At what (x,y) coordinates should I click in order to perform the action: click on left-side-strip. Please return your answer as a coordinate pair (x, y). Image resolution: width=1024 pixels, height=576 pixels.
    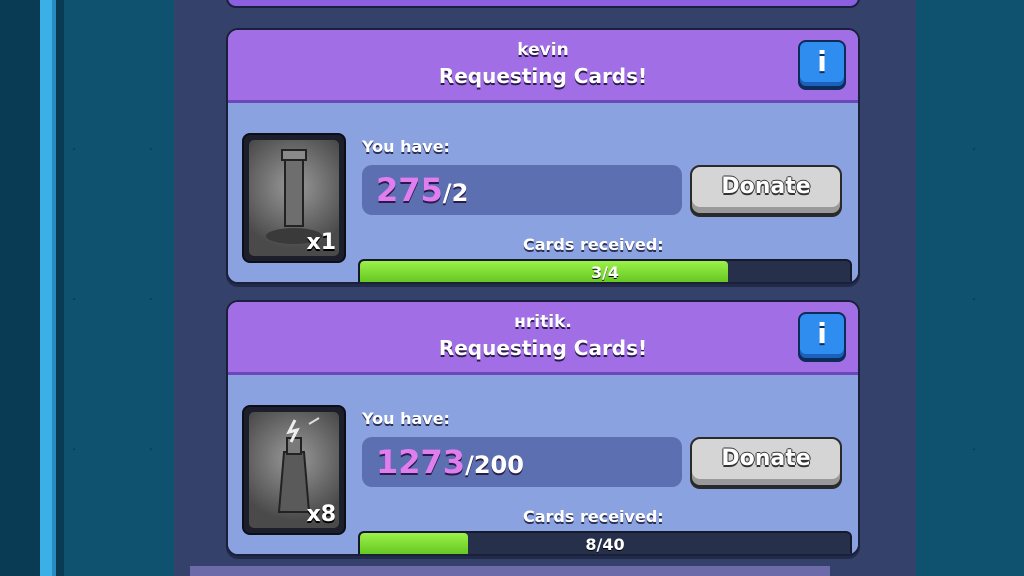
    Looking at the image, I should click on (32, 288).